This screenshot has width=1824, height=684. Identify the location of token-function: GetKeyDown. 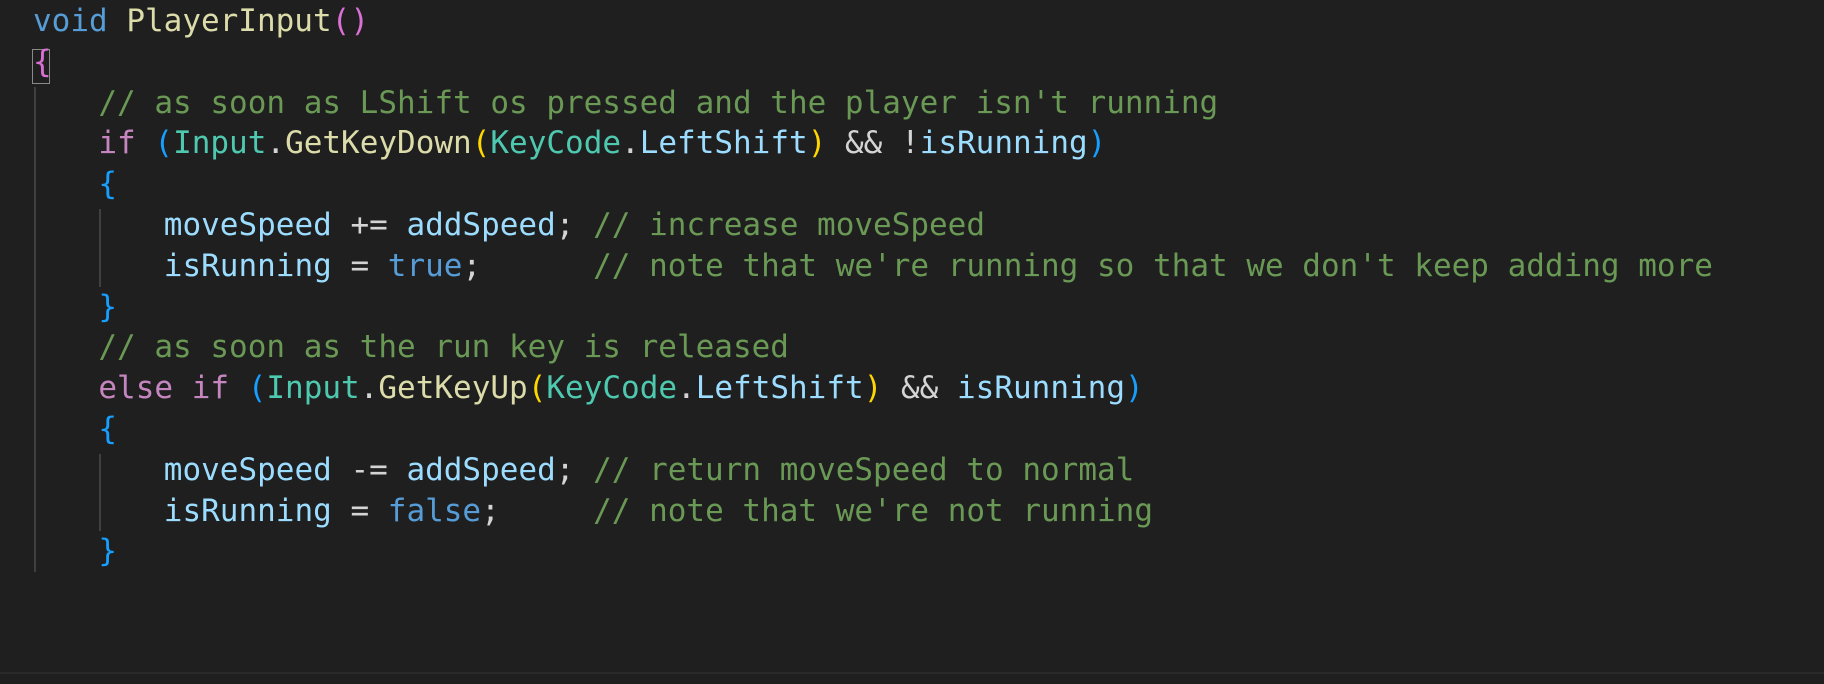
(378, 143).